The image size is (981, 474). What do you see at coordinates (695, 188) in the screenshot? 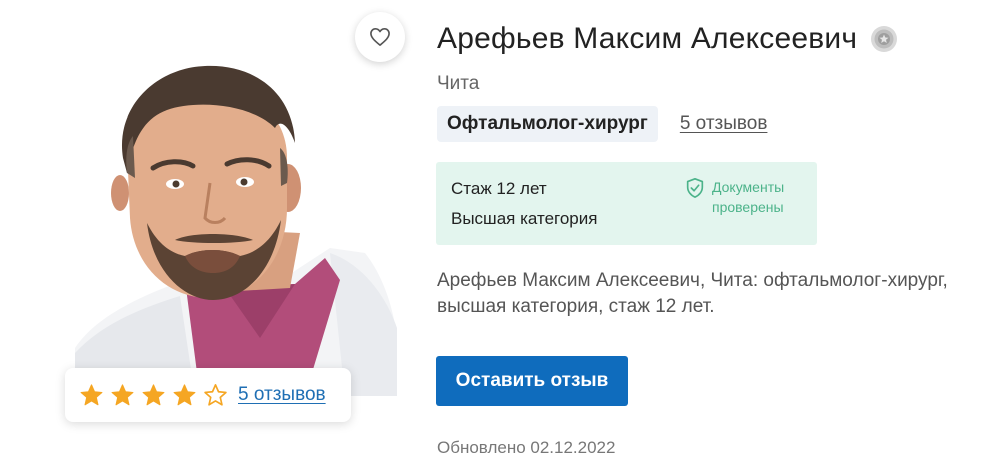
I see `shield-check-icon` at bounding box center [695, 188].